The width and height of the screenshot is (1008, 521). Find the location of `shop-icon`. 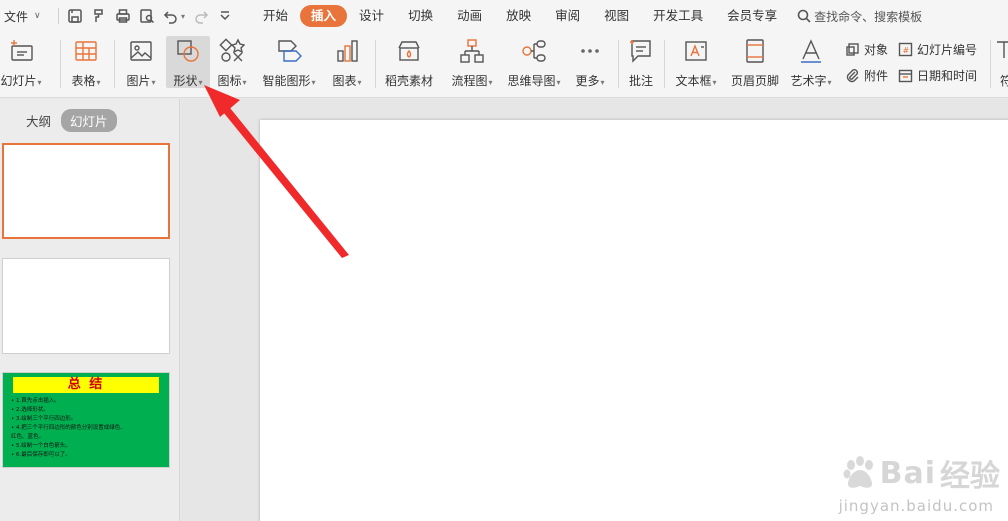

shop-icon is located at coordinates (409, 51).